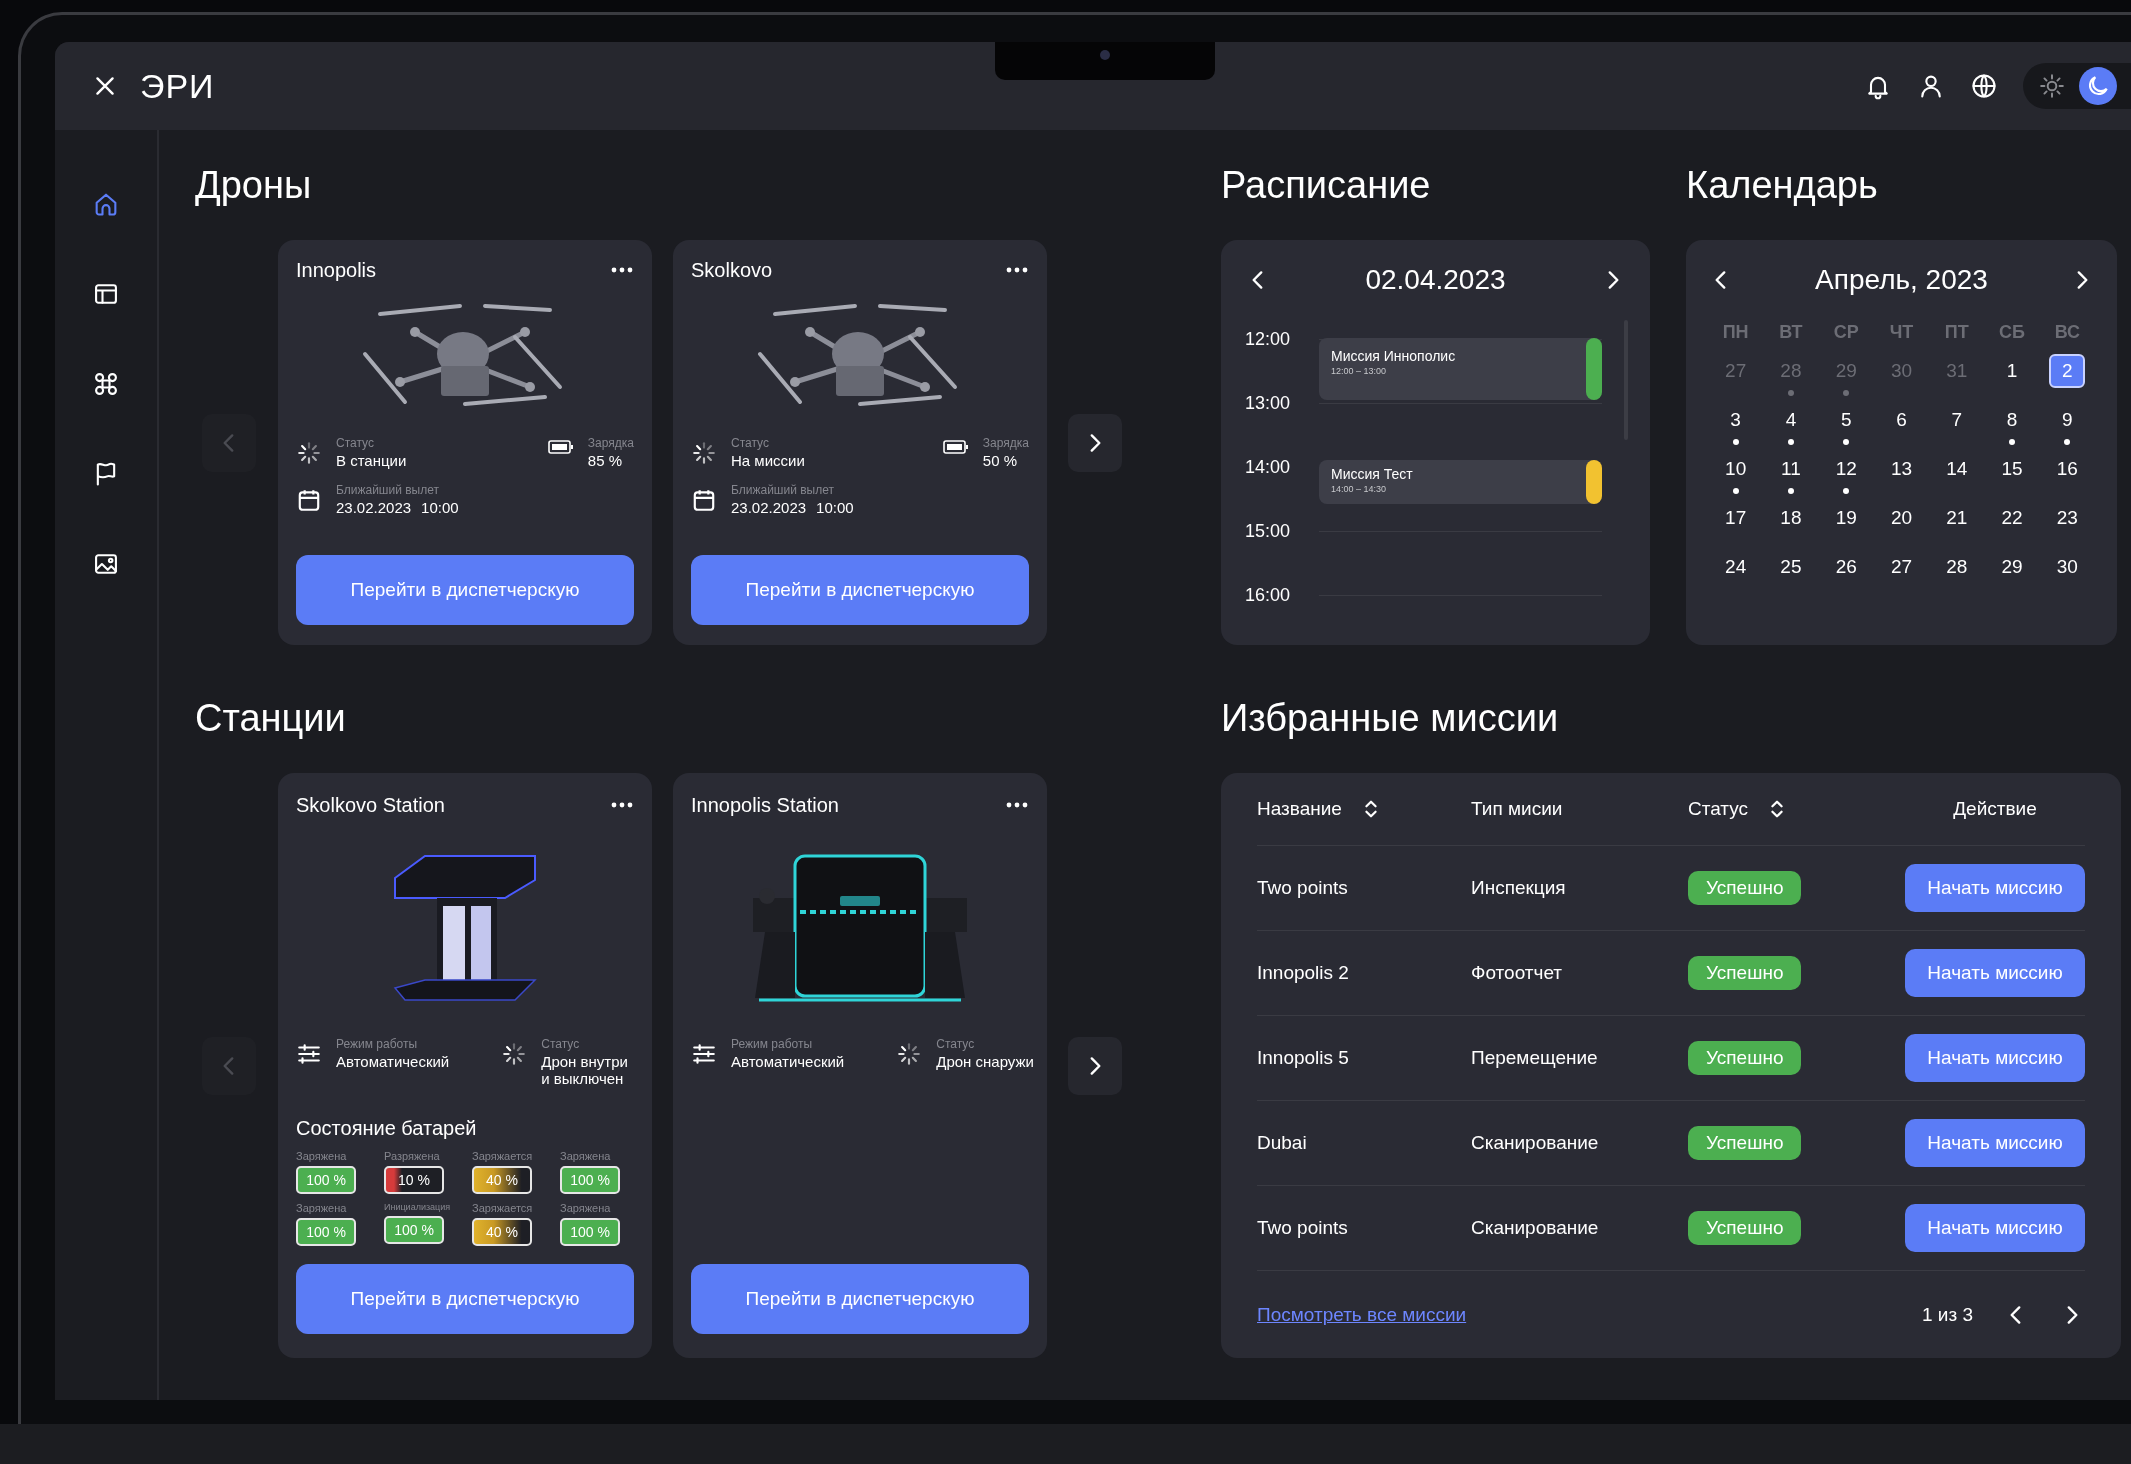  What do you see at coordinates (1268, 595) in the screenshot?
I see `hour-label: 16:00` at bounding box center [1268, 595].